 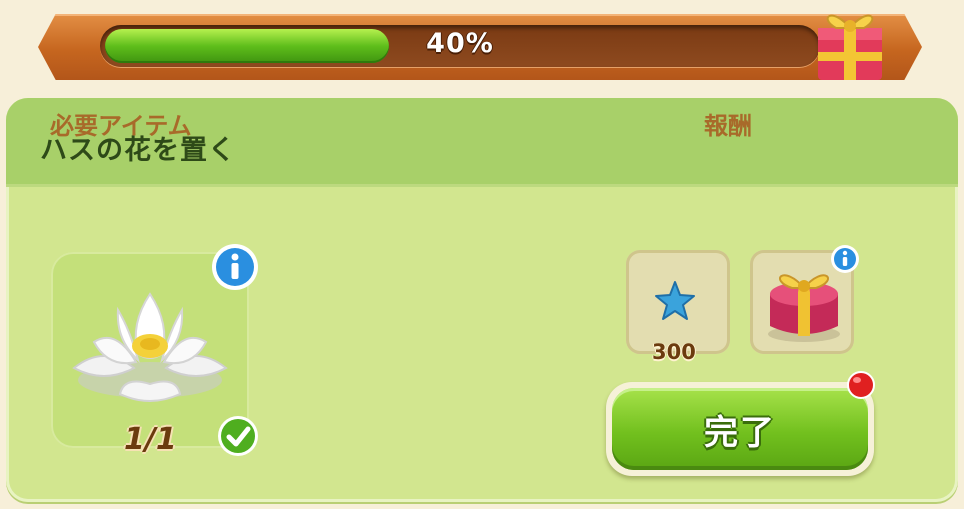 I want to click on checkmark-icon, so click(x=238, y=436).